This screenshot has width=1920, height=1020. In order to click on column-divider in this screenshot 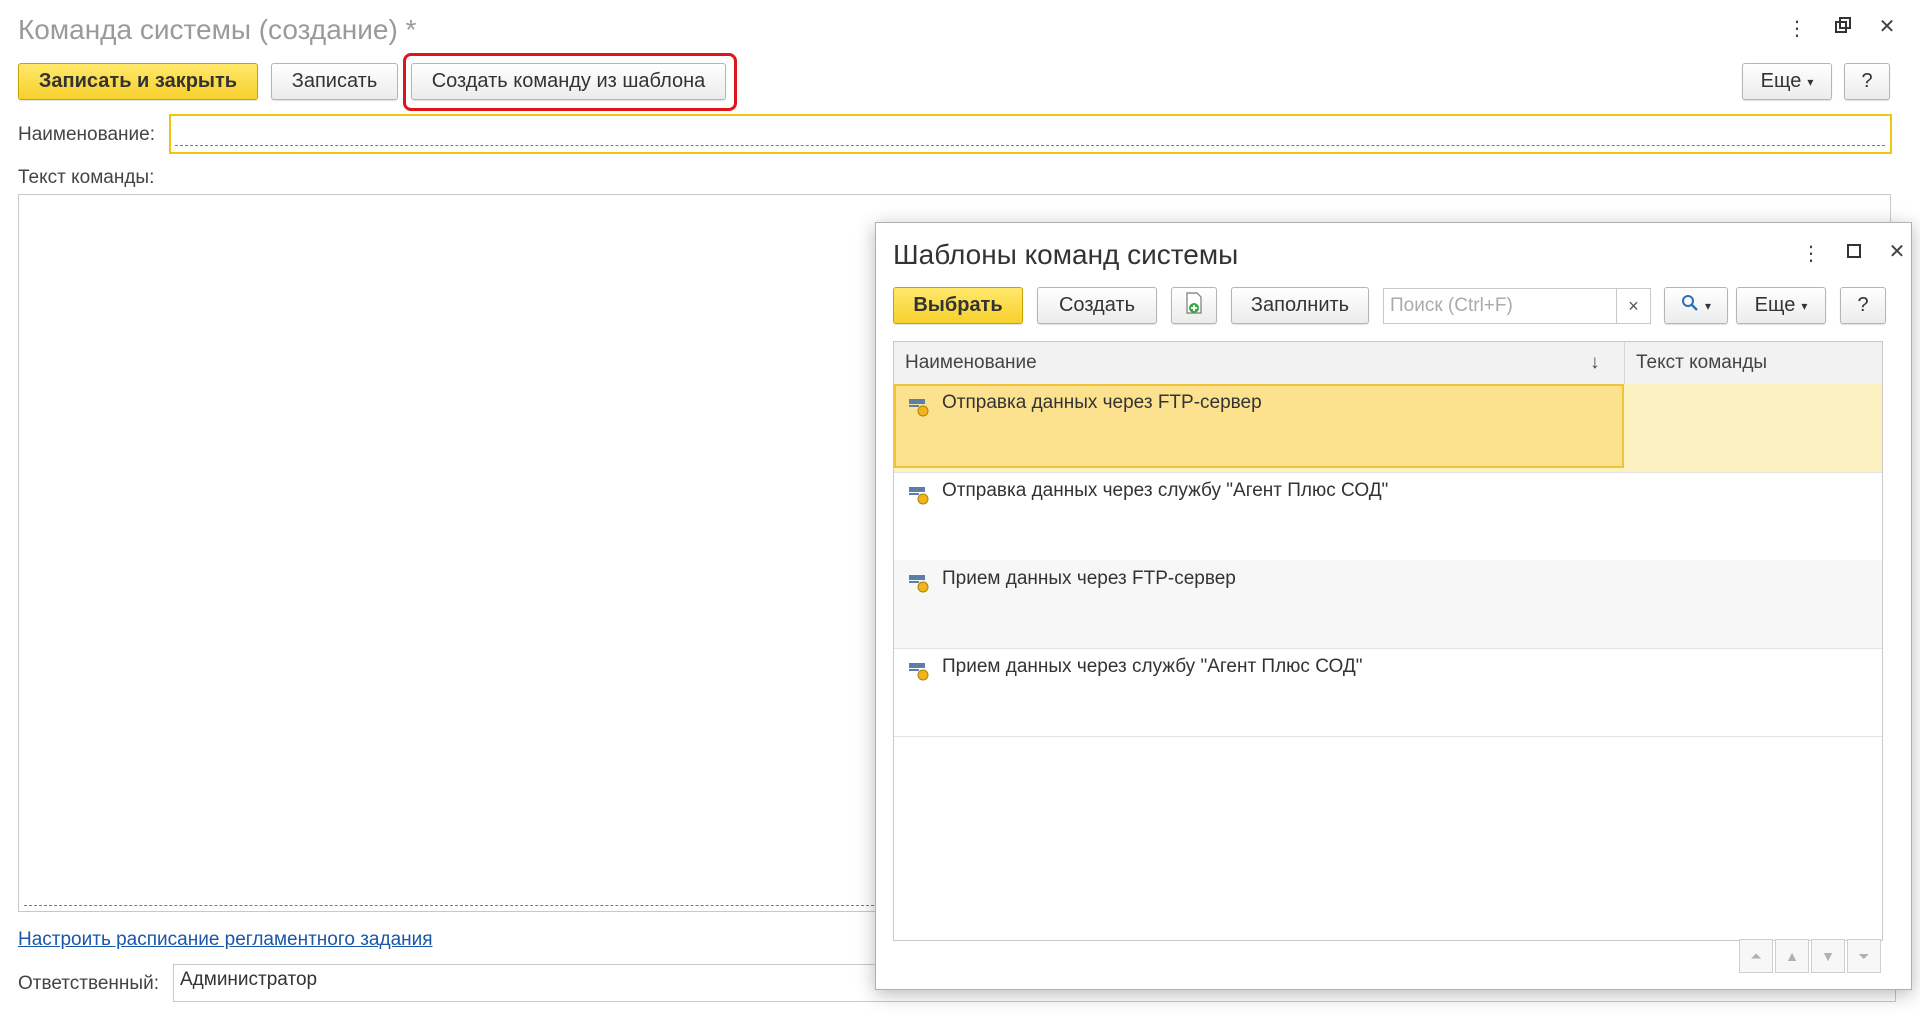, I will do `click(1624, 363)`.